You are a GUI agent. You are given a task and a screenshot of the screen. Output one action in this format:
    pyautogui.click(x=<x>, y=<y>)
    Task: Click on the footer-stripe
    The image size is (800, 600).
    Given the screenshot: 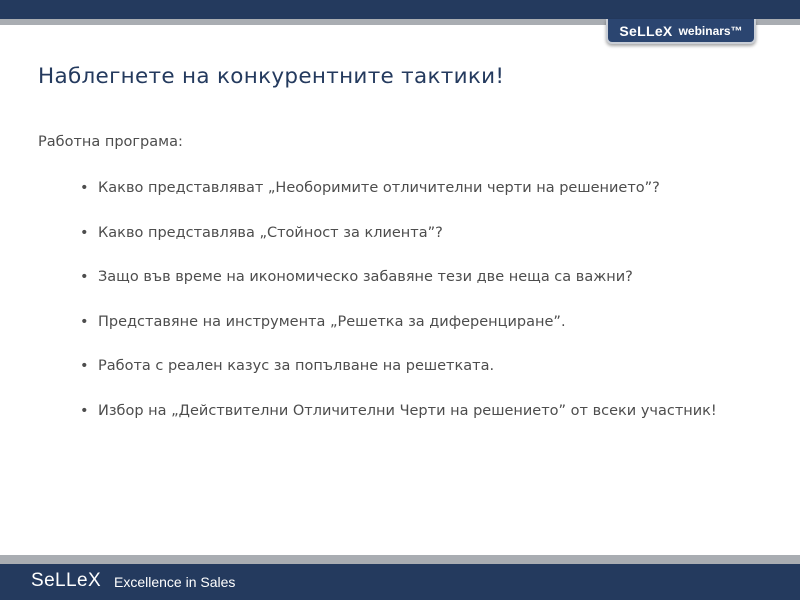 What is the action you would take?
    pyautogui.click(x=400, y=559)
    